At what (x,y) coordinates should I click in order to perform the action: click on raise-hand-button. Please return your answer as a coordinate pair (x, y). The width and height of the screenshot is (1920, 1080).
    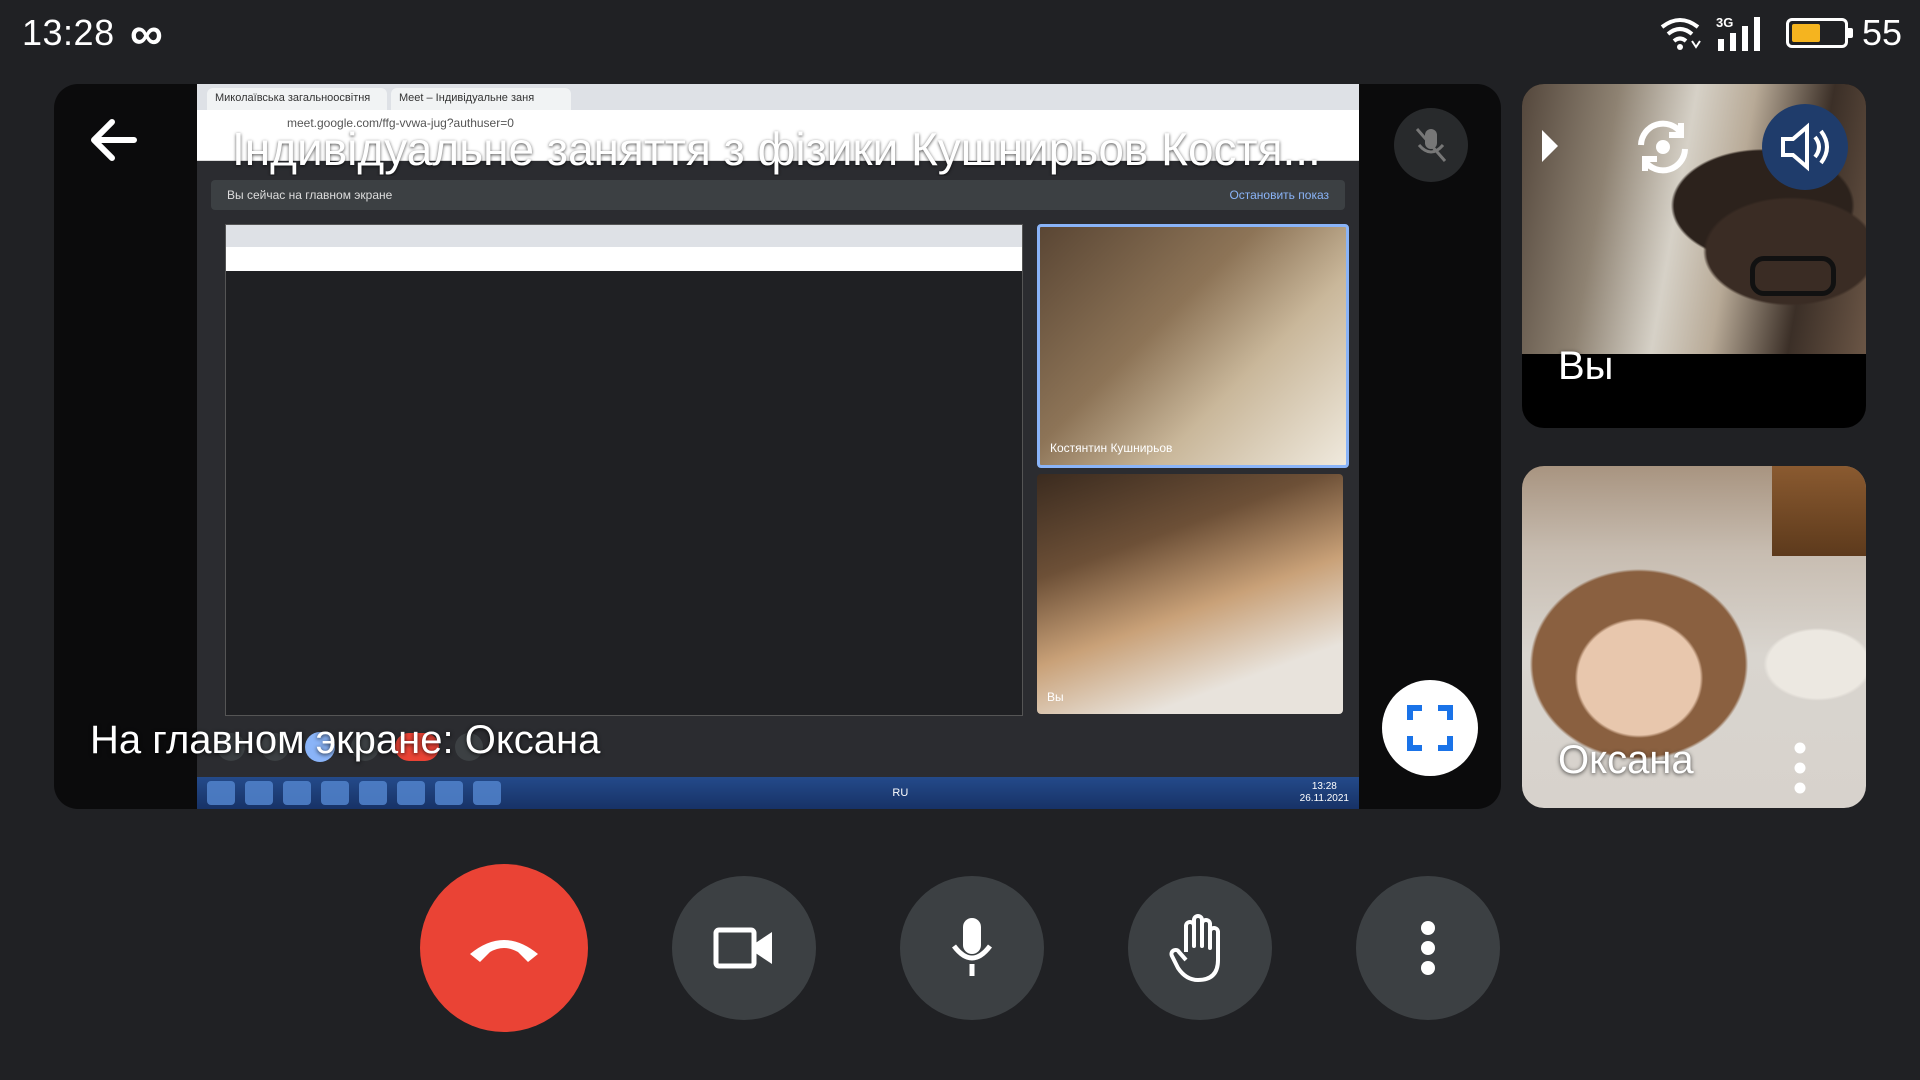
    Looking at the image, I should click on (1200, 948).